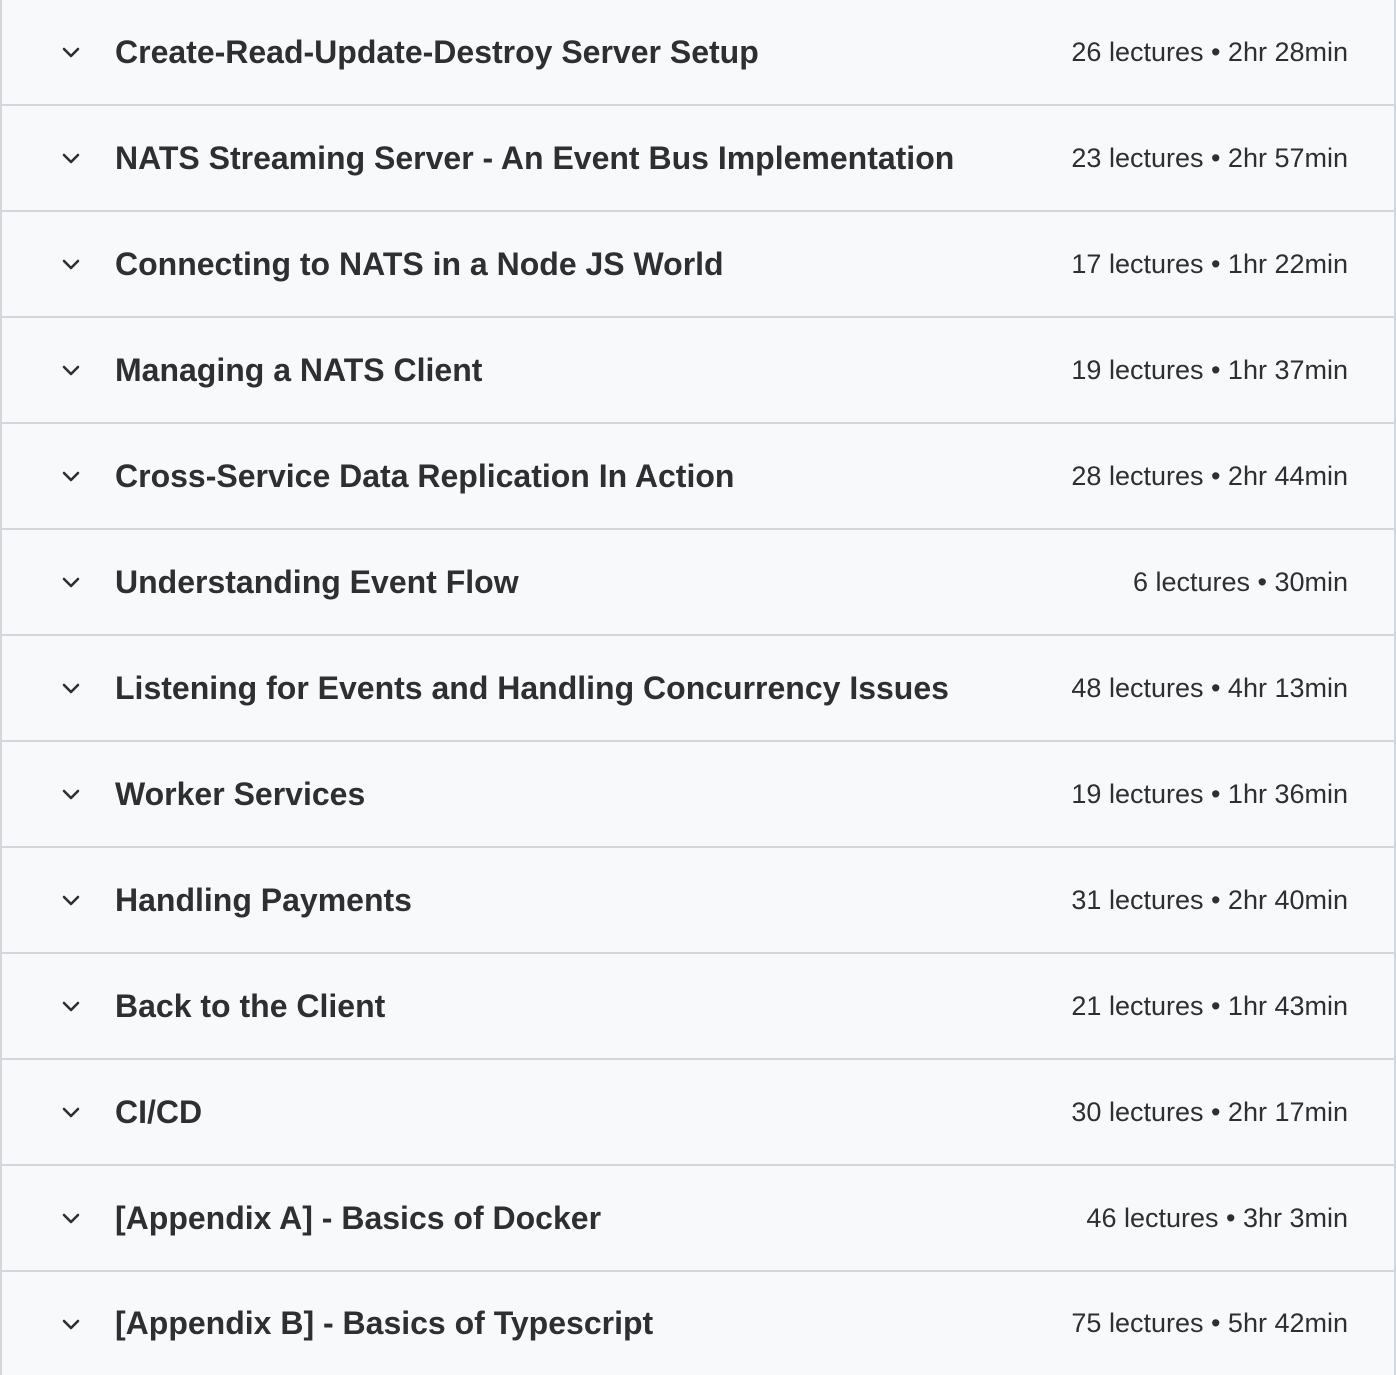 The image size is (1396, 1375). What do you see at coordinates (1209, 793) in the screenshot?
I see `section-meta: 19 lectures • 1hr 36min` at bounding box center [1209, 793].